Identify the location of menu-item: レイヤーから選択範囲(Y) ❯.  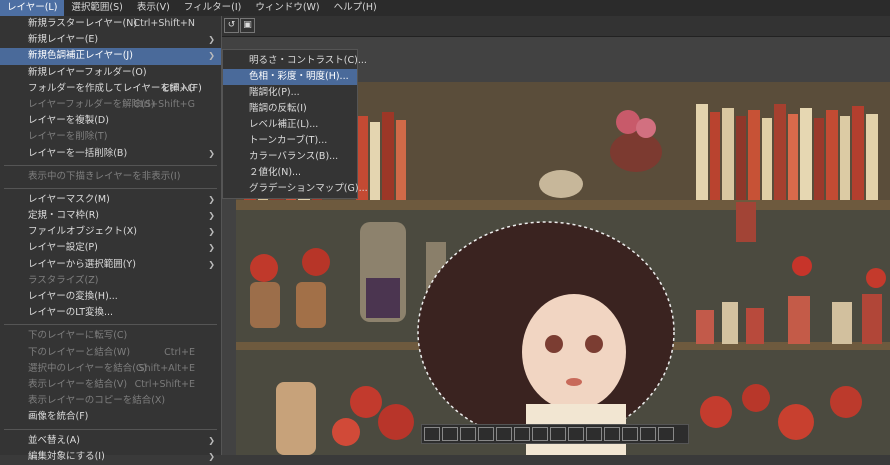
(110, 265).